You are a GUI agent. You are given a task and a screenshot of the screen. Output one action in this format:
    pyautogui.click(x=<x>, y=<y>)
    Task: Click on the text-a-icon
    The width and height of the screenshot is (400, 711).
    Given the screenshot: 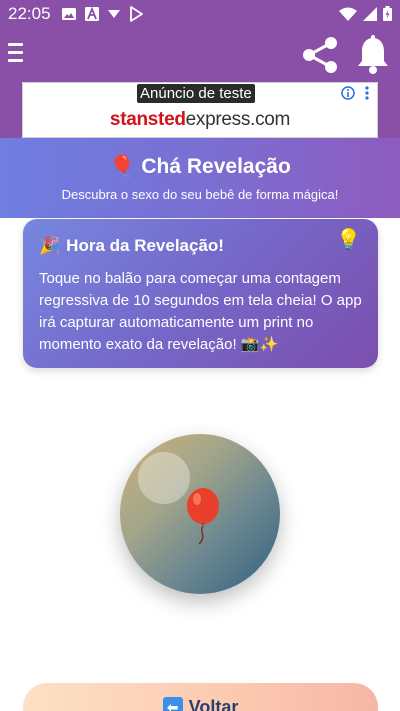 What is the action you would take?
    pyautogui.click(x=91, y=13)
    